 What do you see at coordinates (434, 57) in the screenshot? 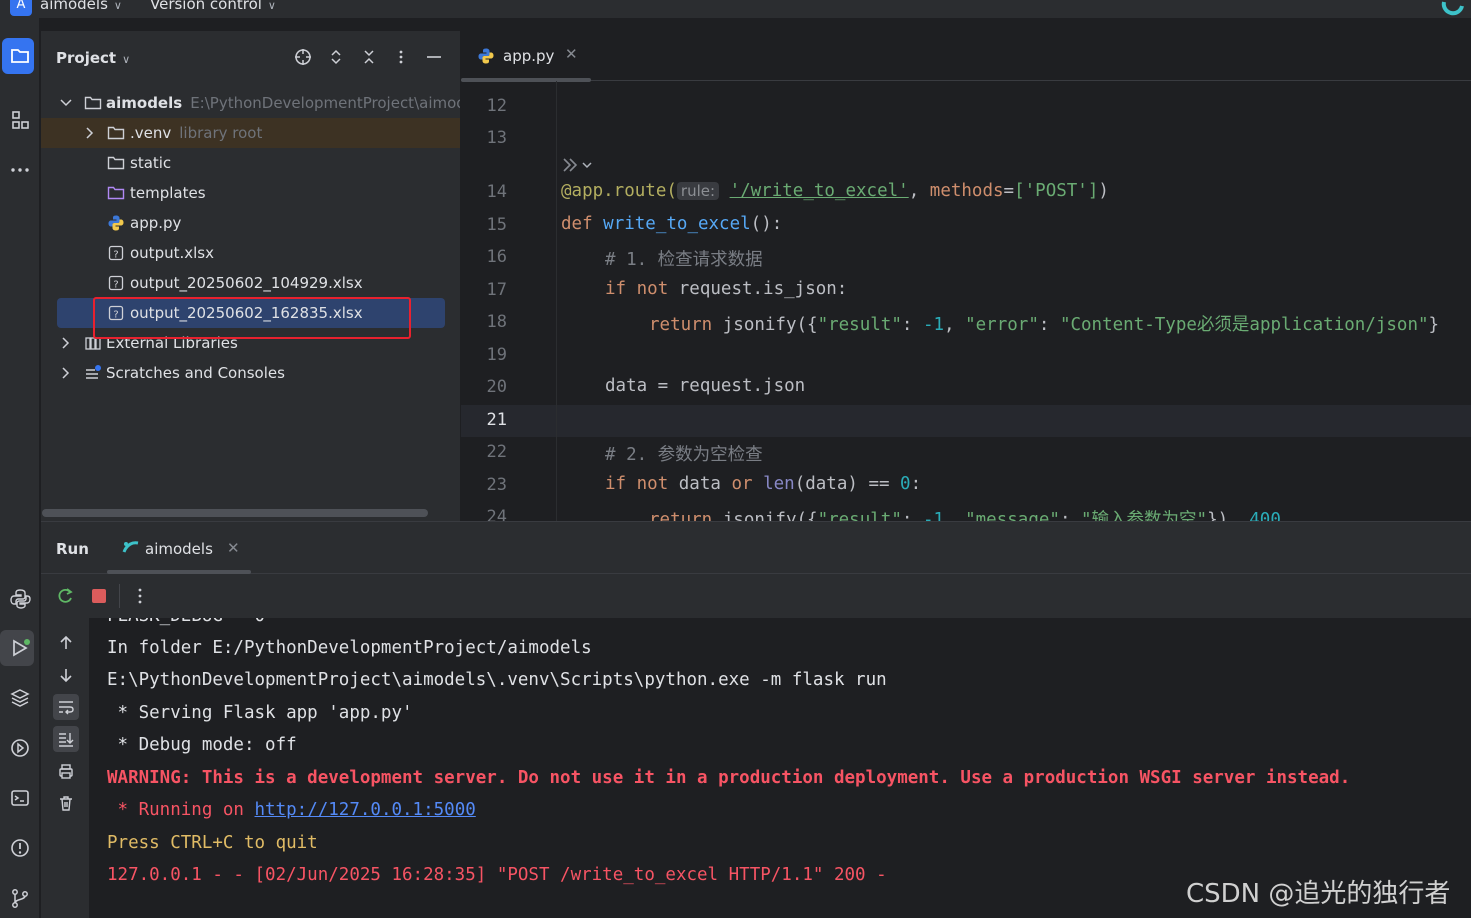
I see `hide-panel-button` at bounding box center [434, 57].